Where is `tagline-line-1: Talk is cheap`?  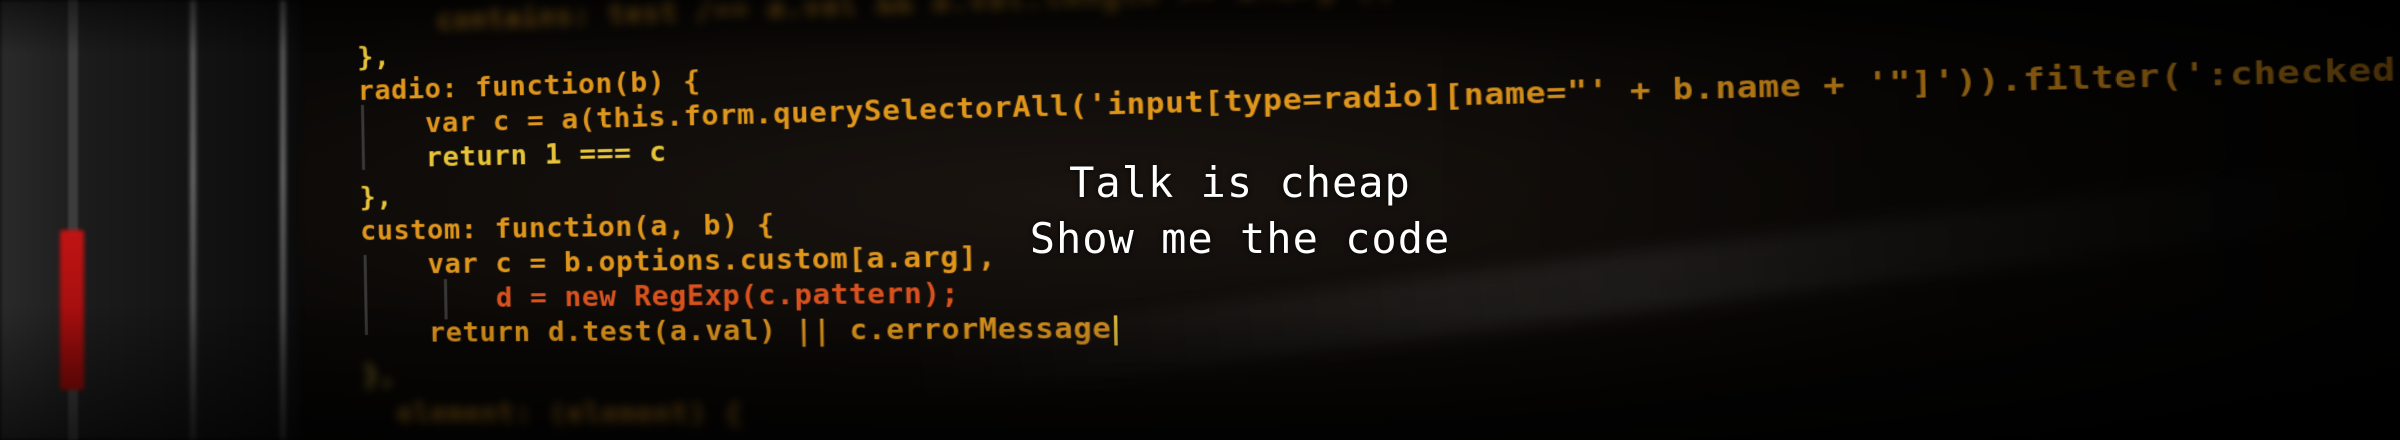
tagline-line-1: Talk is cheap is located at coordinates (1200, 182).